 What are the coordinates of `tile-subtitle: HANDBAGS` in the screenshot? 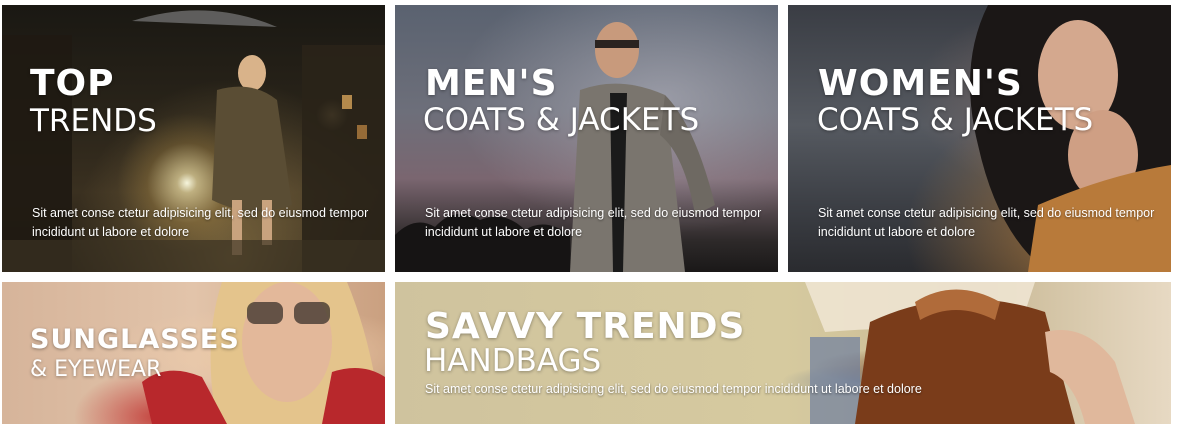 It's located at (513, 361).